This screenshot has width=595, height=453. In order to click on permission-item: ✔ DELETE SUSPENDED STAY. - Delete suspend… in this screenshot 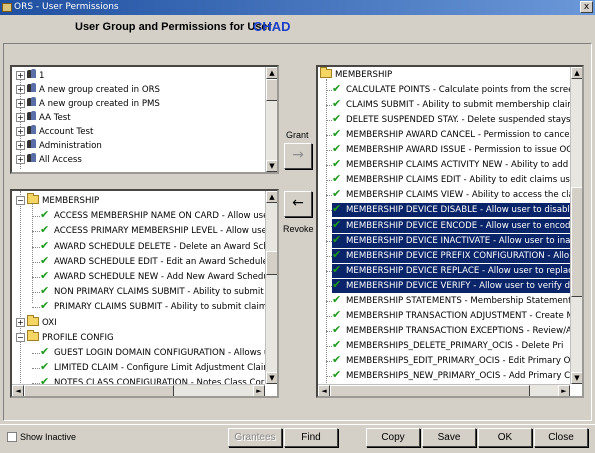, I will do `click(452, 120)`.